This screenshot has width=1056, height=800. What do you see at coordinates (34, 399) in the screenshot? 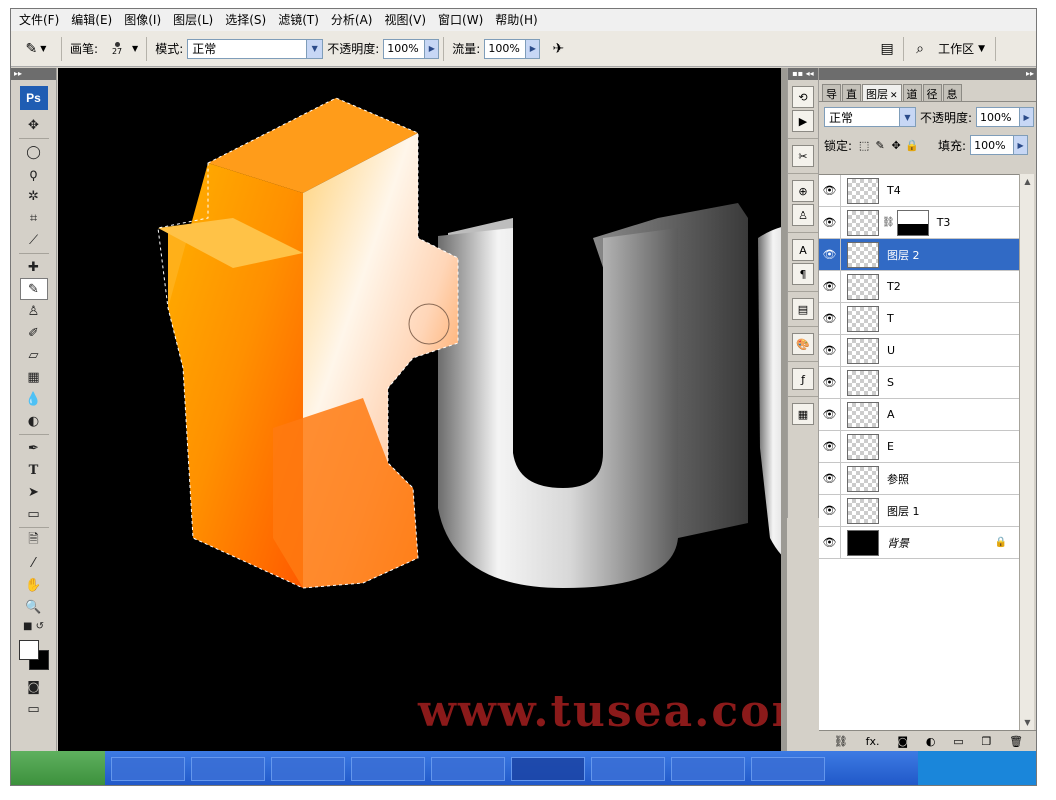
I see `blur-tool-icon: 💧` at bounding box center [34, 399].